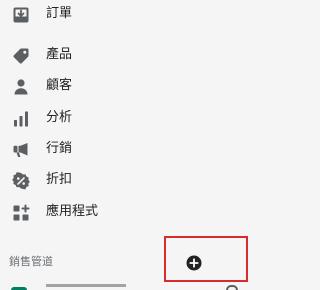 The image size is (320, 290). What do you see at coordinates (21, 15) in the screenshot?
I see `orders-icon` at bounding box center [21, 15].